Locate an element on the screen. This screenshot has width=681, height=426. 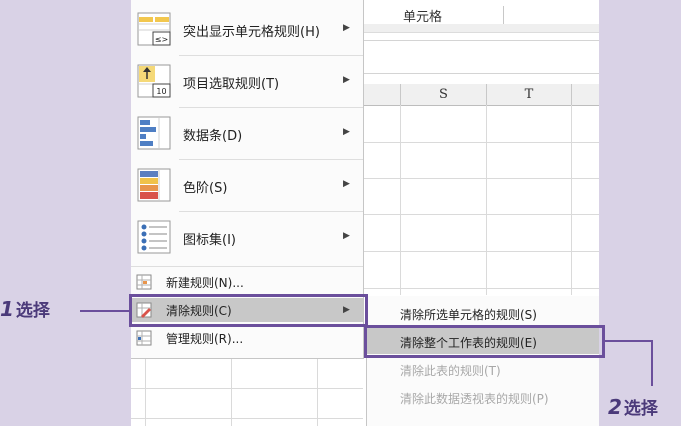
highlight-cells-rules-icon: ≤> is located at coordinates (154, 29).